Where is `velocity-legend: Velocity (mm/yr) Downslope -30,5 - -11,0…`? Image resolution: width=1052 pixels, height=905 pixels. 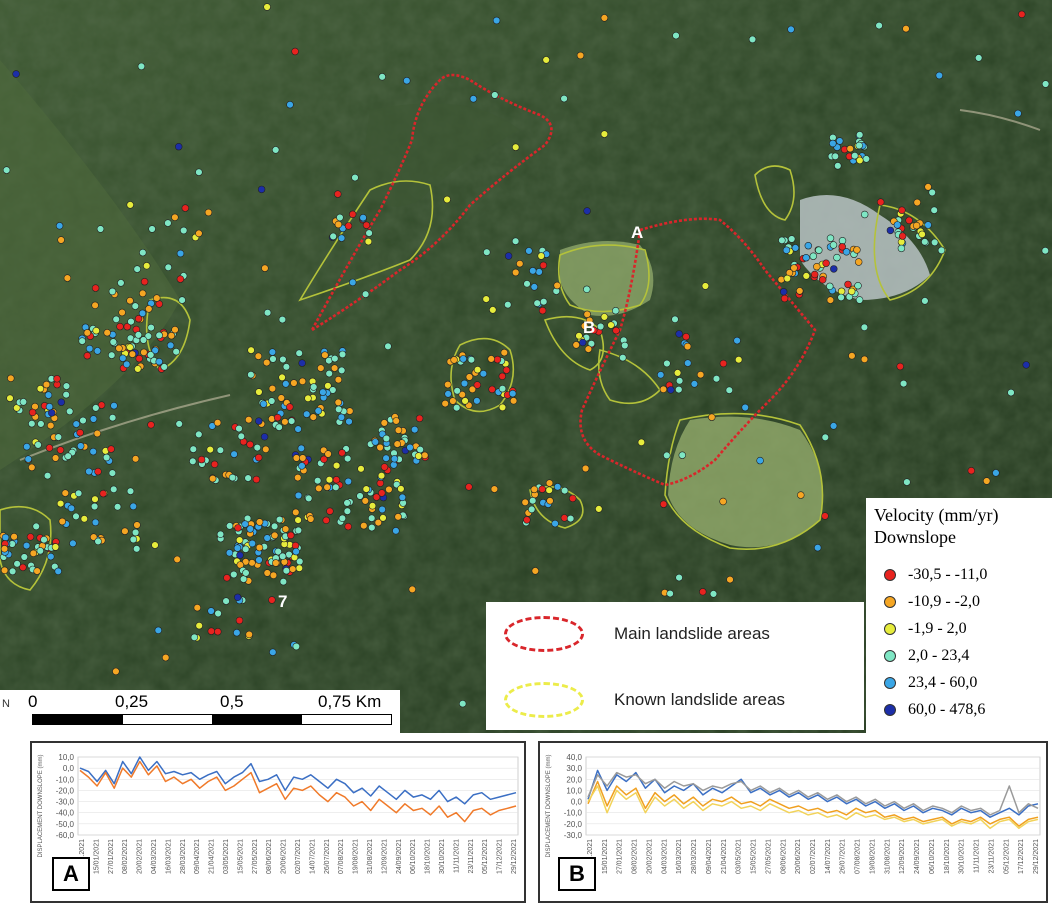
velocity-legend: Velocity (mm/yr) Downslope -30,5 - -11,0… is located at coordinates (959, 615).